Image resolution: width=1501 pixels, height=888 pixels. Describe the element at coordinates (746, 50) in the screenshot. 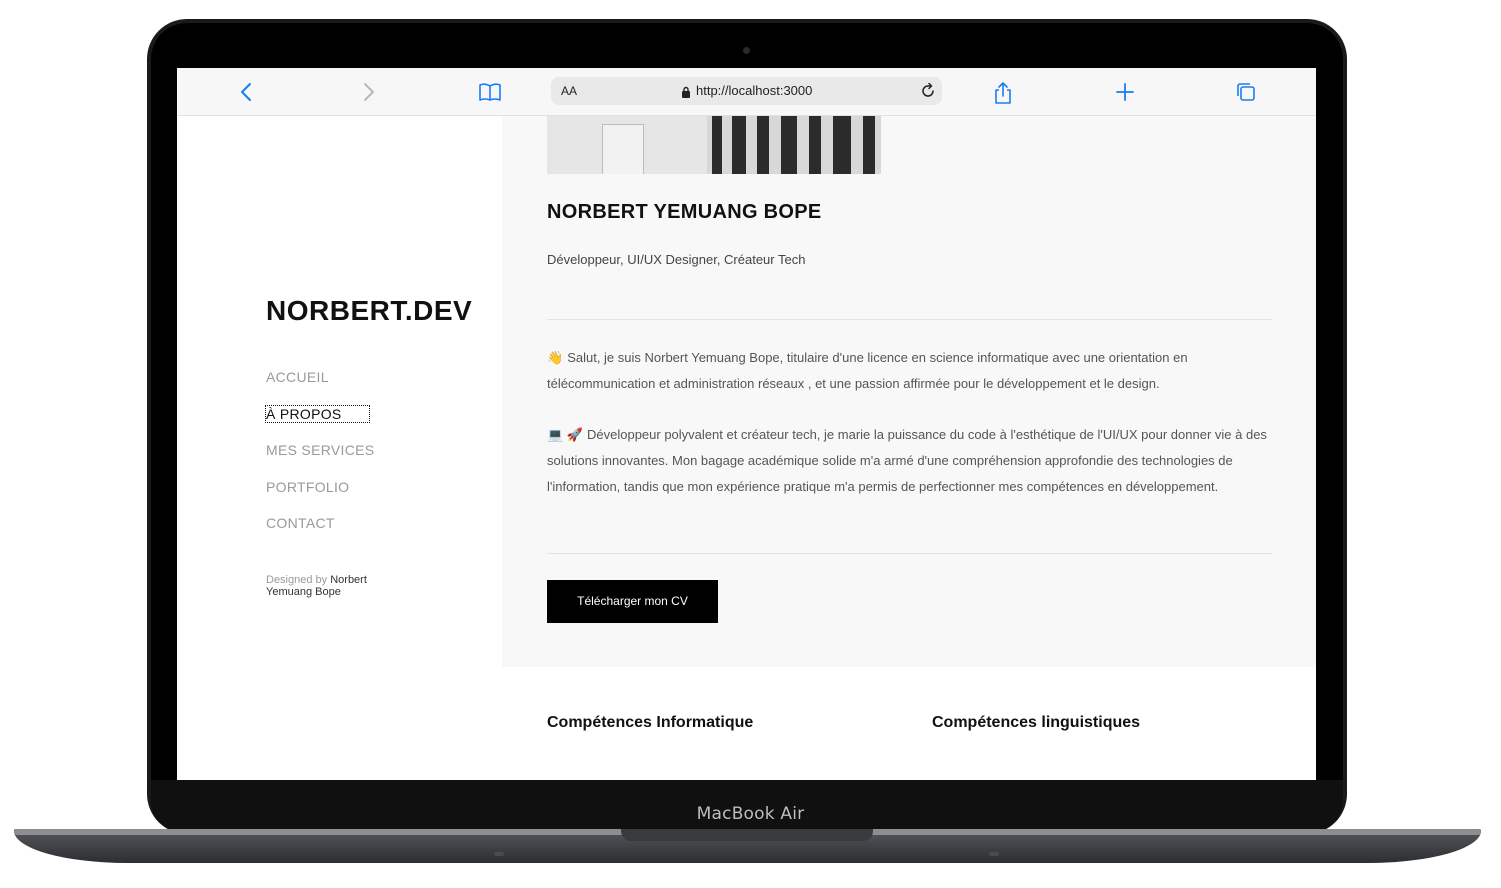

I see `camera-icon` at that location.